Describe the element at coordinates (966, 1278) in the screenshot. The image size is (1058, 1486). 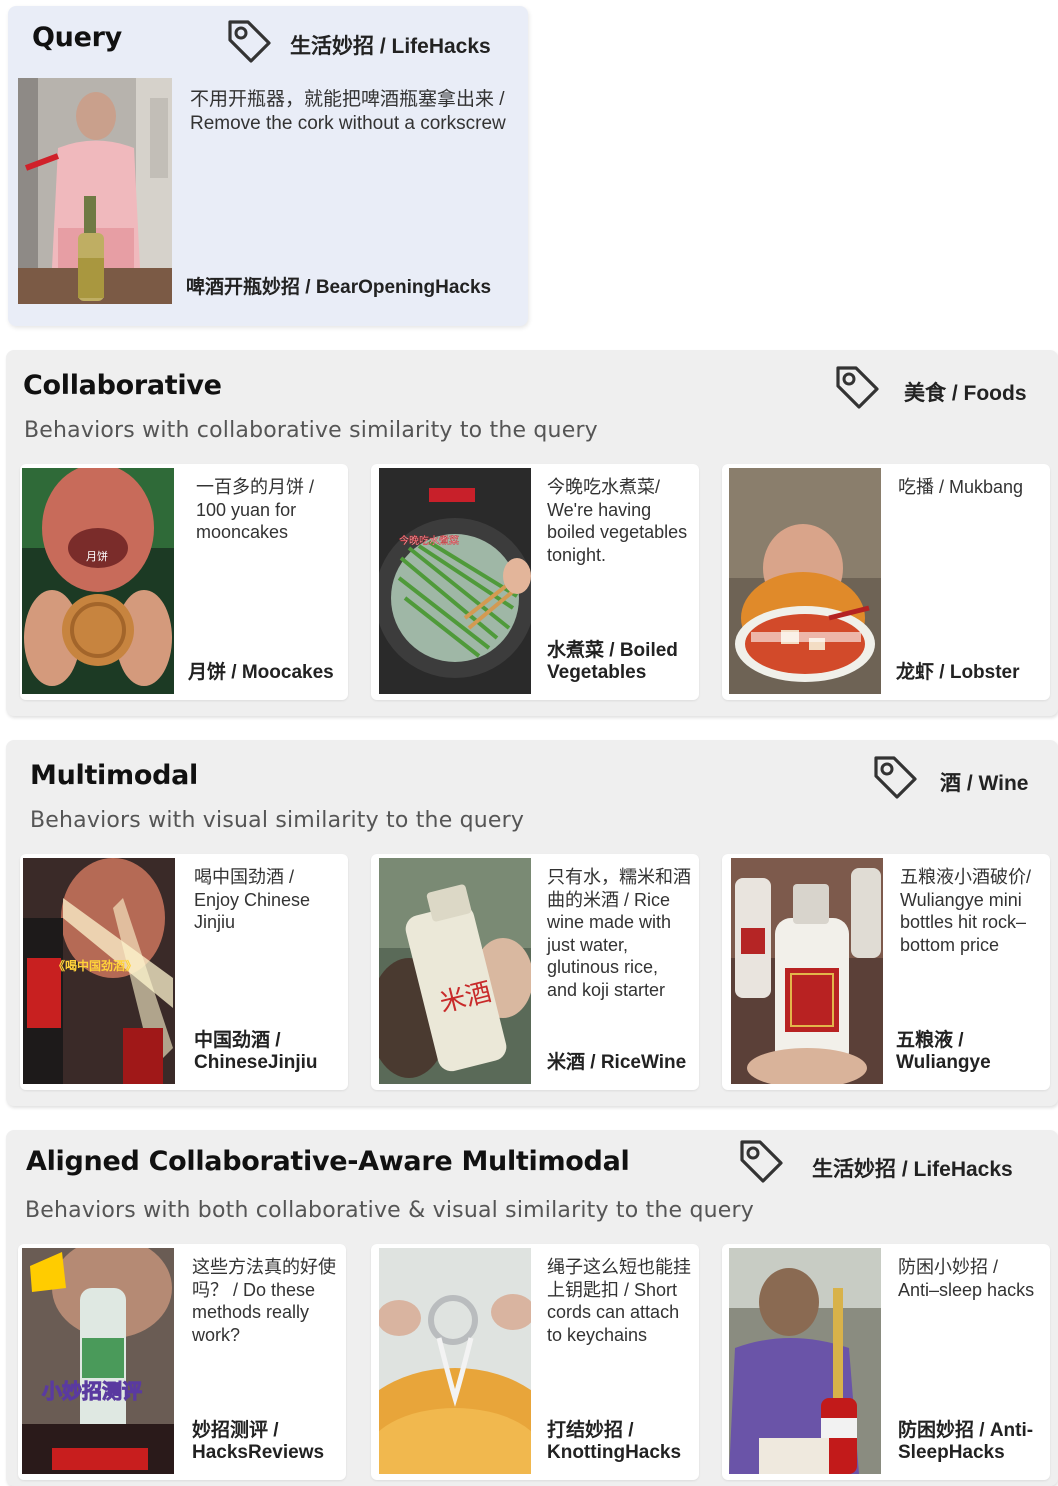
I see `card-description: 防困小妙招 / Anti–sleep hacks` at that location.